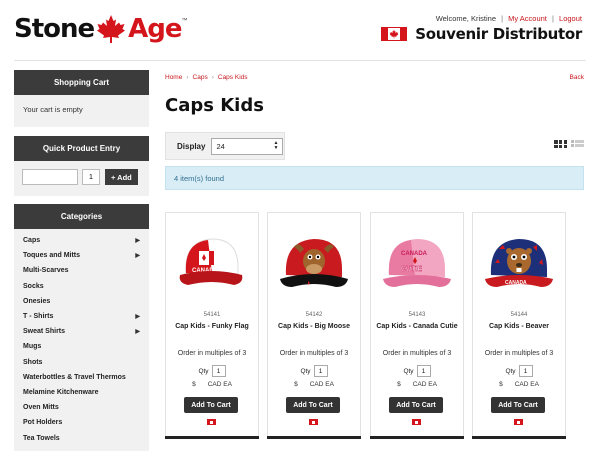 The height and width of the screenshot is (451, 600). I want to click on quick-qty-input, so click(91, 177).